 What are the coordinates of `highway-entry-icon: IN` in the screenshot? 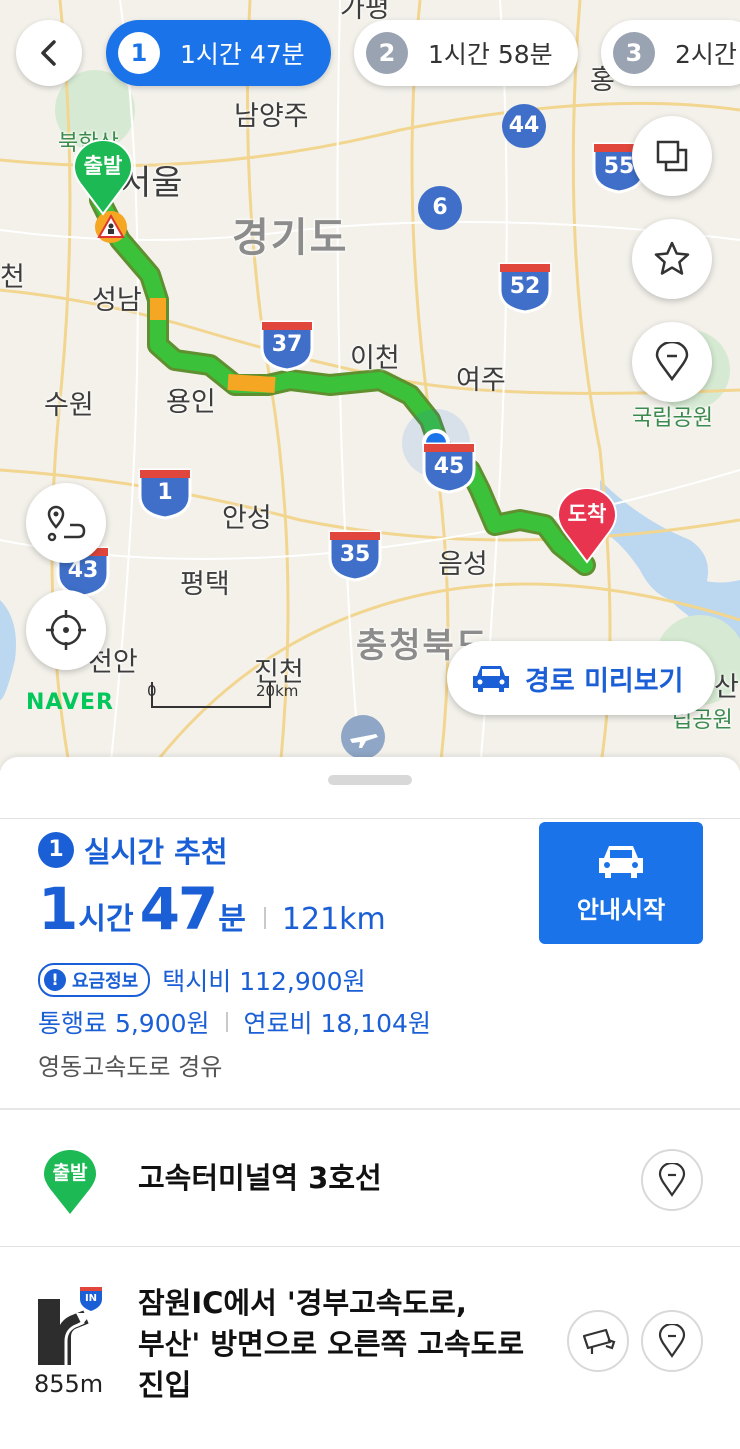 It's located at (71, 1325).